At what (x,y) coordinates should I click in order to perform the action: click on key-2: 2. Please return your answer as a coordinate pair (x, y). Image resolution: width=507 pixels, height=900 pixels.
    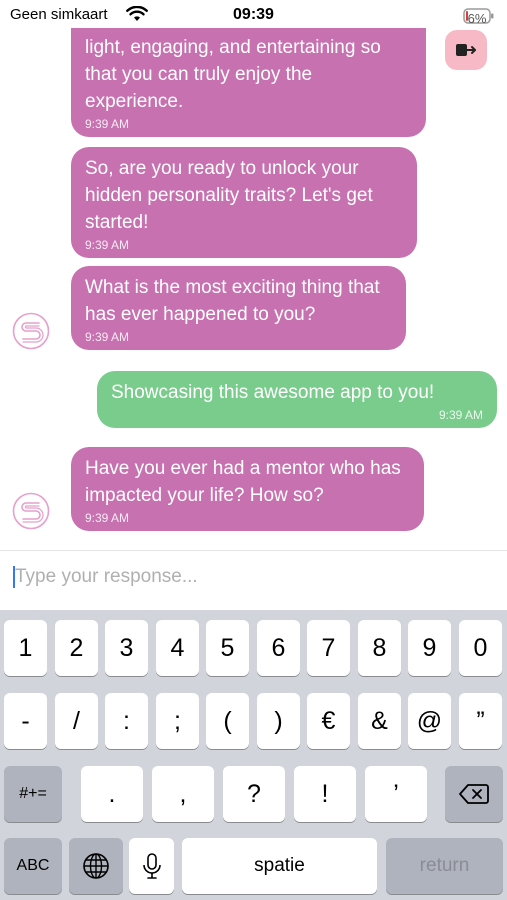
    Looking at the image, I should click on (76, 648).